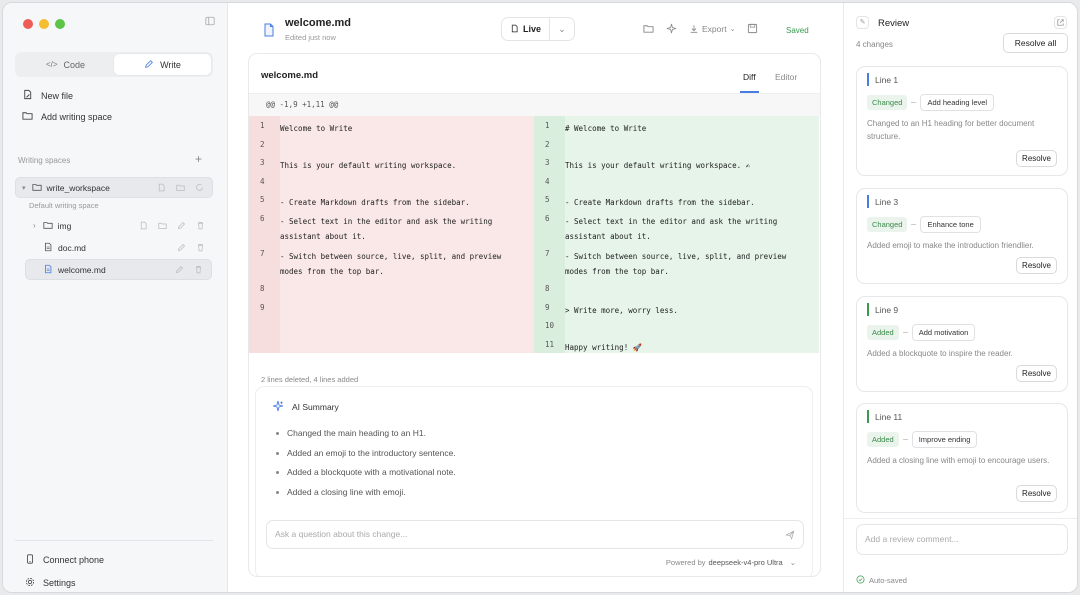 This screenshot has height=595, width=1080. I want to click on status-badge: Added, so click(883, 332).